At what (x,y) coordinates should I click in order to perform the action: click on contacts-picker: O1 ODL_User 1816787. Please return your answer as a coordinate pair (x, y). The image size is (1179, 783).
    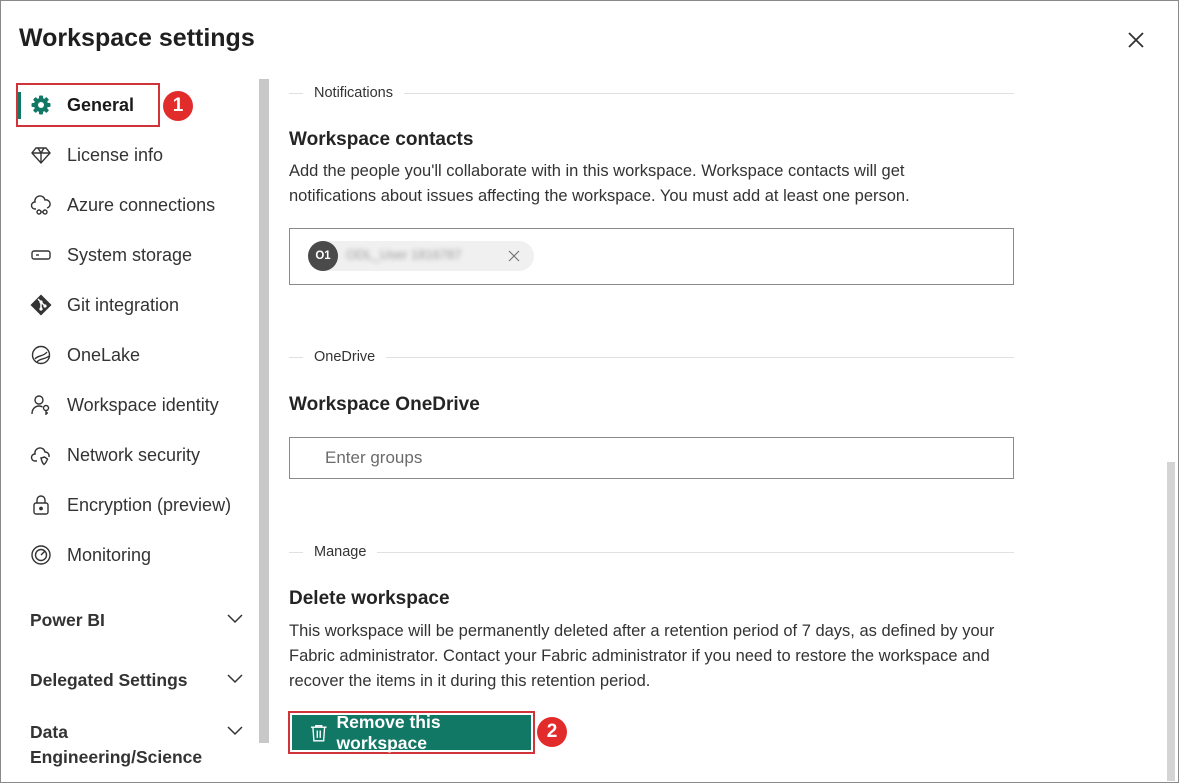
    Looking at the image, I should click on (651, 256).